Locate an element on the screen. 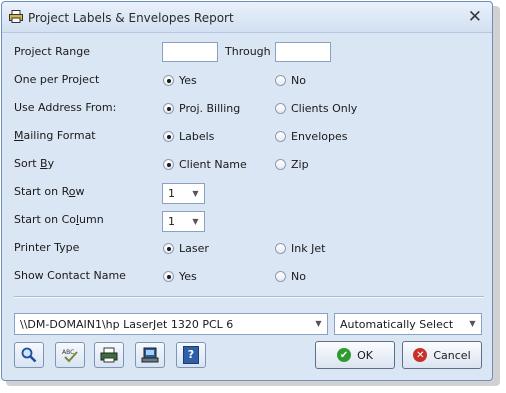 Image resolution: width=506 pixels, height=393 pixels. one-per-project-yes-radio: Yes is located at coordinates (180, 80).